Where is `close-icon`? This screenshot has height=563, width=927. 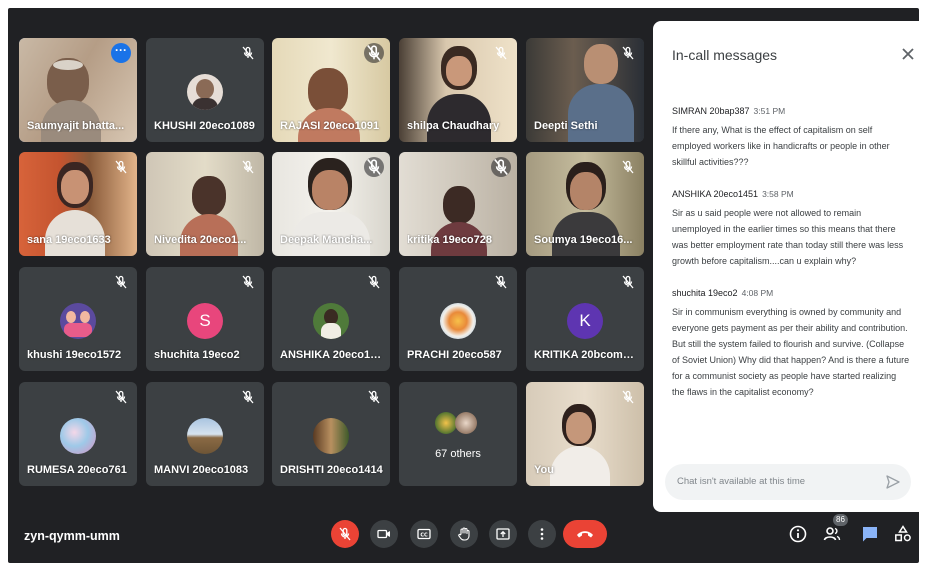 close-icon is located at coordinates (908, 54).